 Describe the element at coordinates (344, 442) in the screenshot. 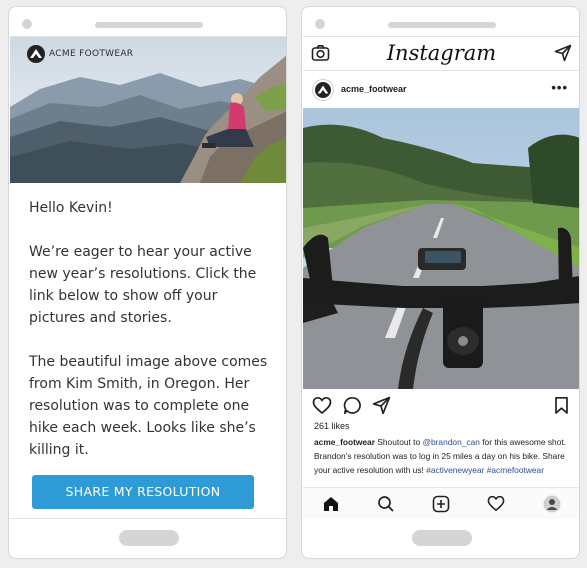

I see `caption-username: acme_footwear` at that location.